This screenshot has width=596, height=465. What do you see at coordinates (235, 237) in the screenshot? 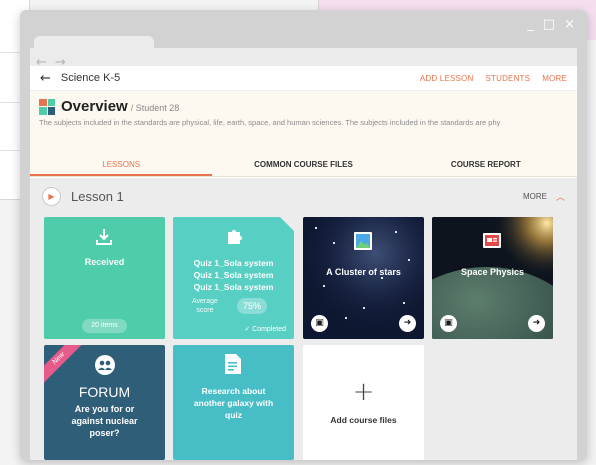
I see `puzzle-icon` at bounding box center [235, 237].